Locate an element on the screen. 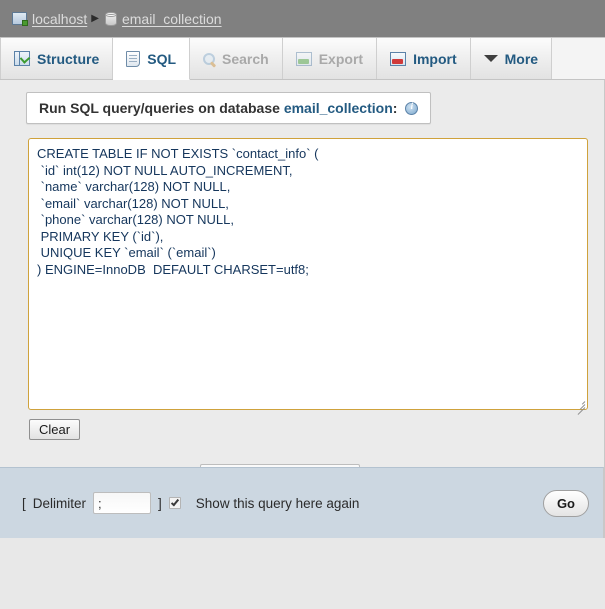 This screenshot has height=609, width=605. clear-button: Clear is located at coordinates (55, 429).